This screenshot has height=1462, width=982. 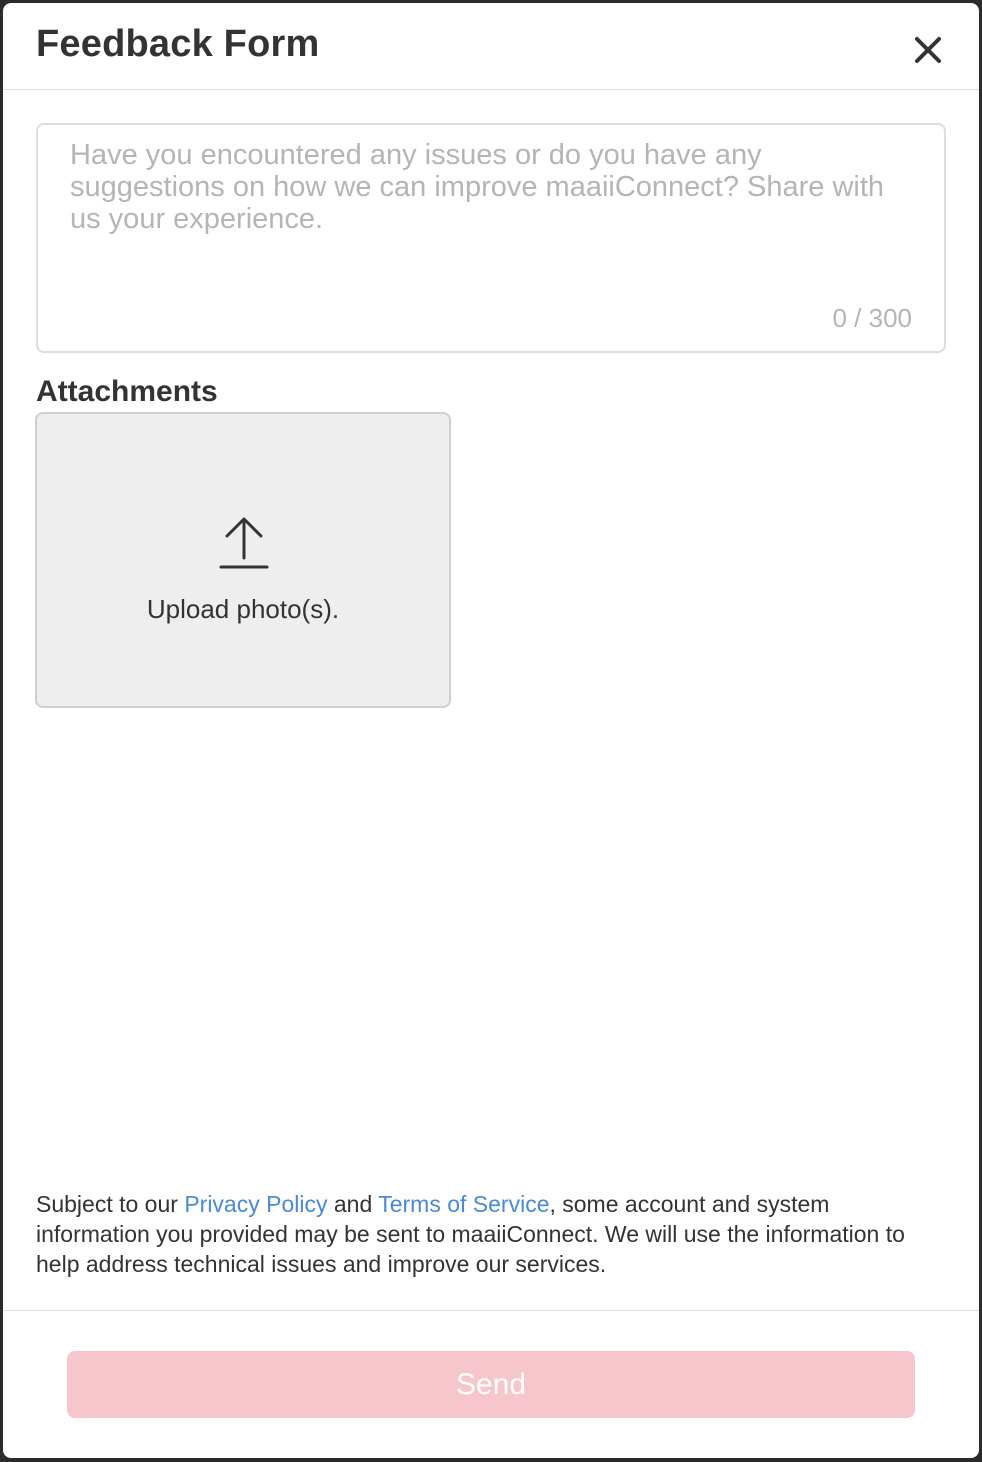 I want to click on privacy-policy-link: Privacy Policy, so click(x=255, y=1204).